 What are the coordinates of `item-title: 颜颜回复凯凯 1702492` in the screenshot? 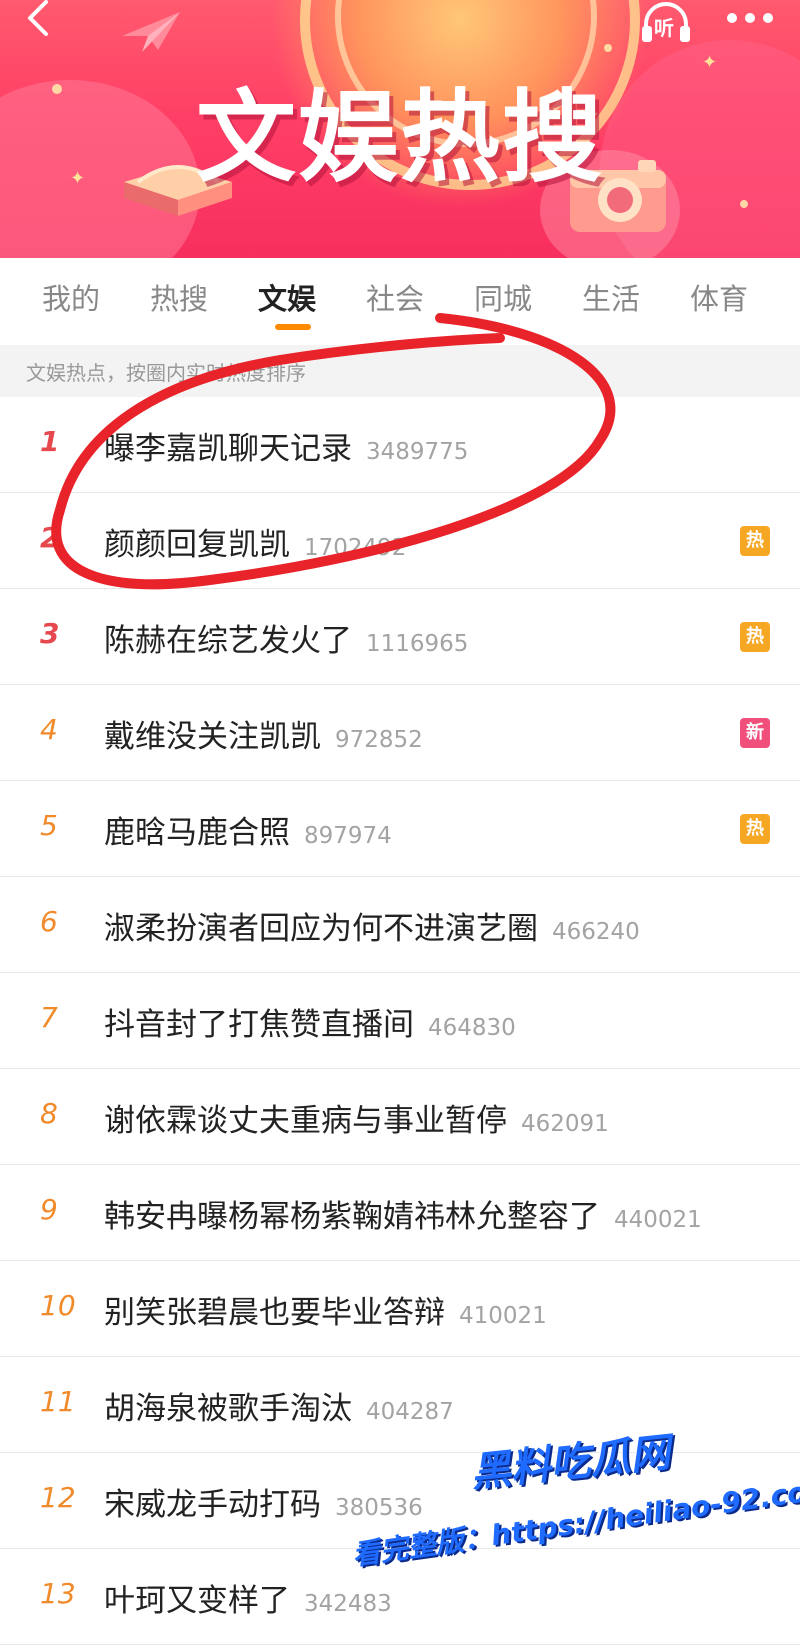 It's located at (255, 545).